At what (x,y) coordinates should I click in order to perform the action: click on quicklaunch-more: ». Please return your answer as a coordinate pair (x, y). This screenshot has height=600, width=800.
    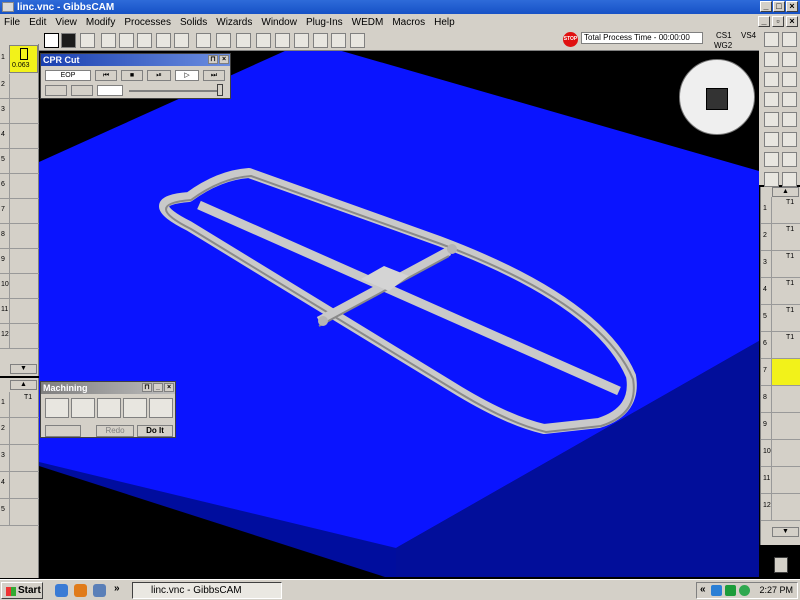
    Looking at the image, I should click on (117, 588).